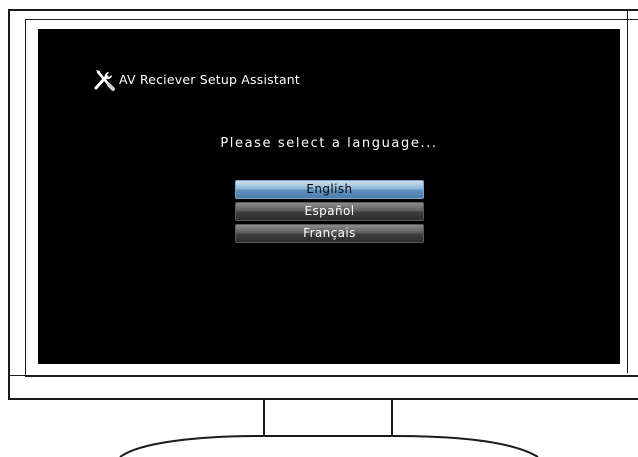 This screenshot has width=638, height=457. Describe the element at coordinates (329, 446) in the screenshot. I see `tv-stand-base` at that location.